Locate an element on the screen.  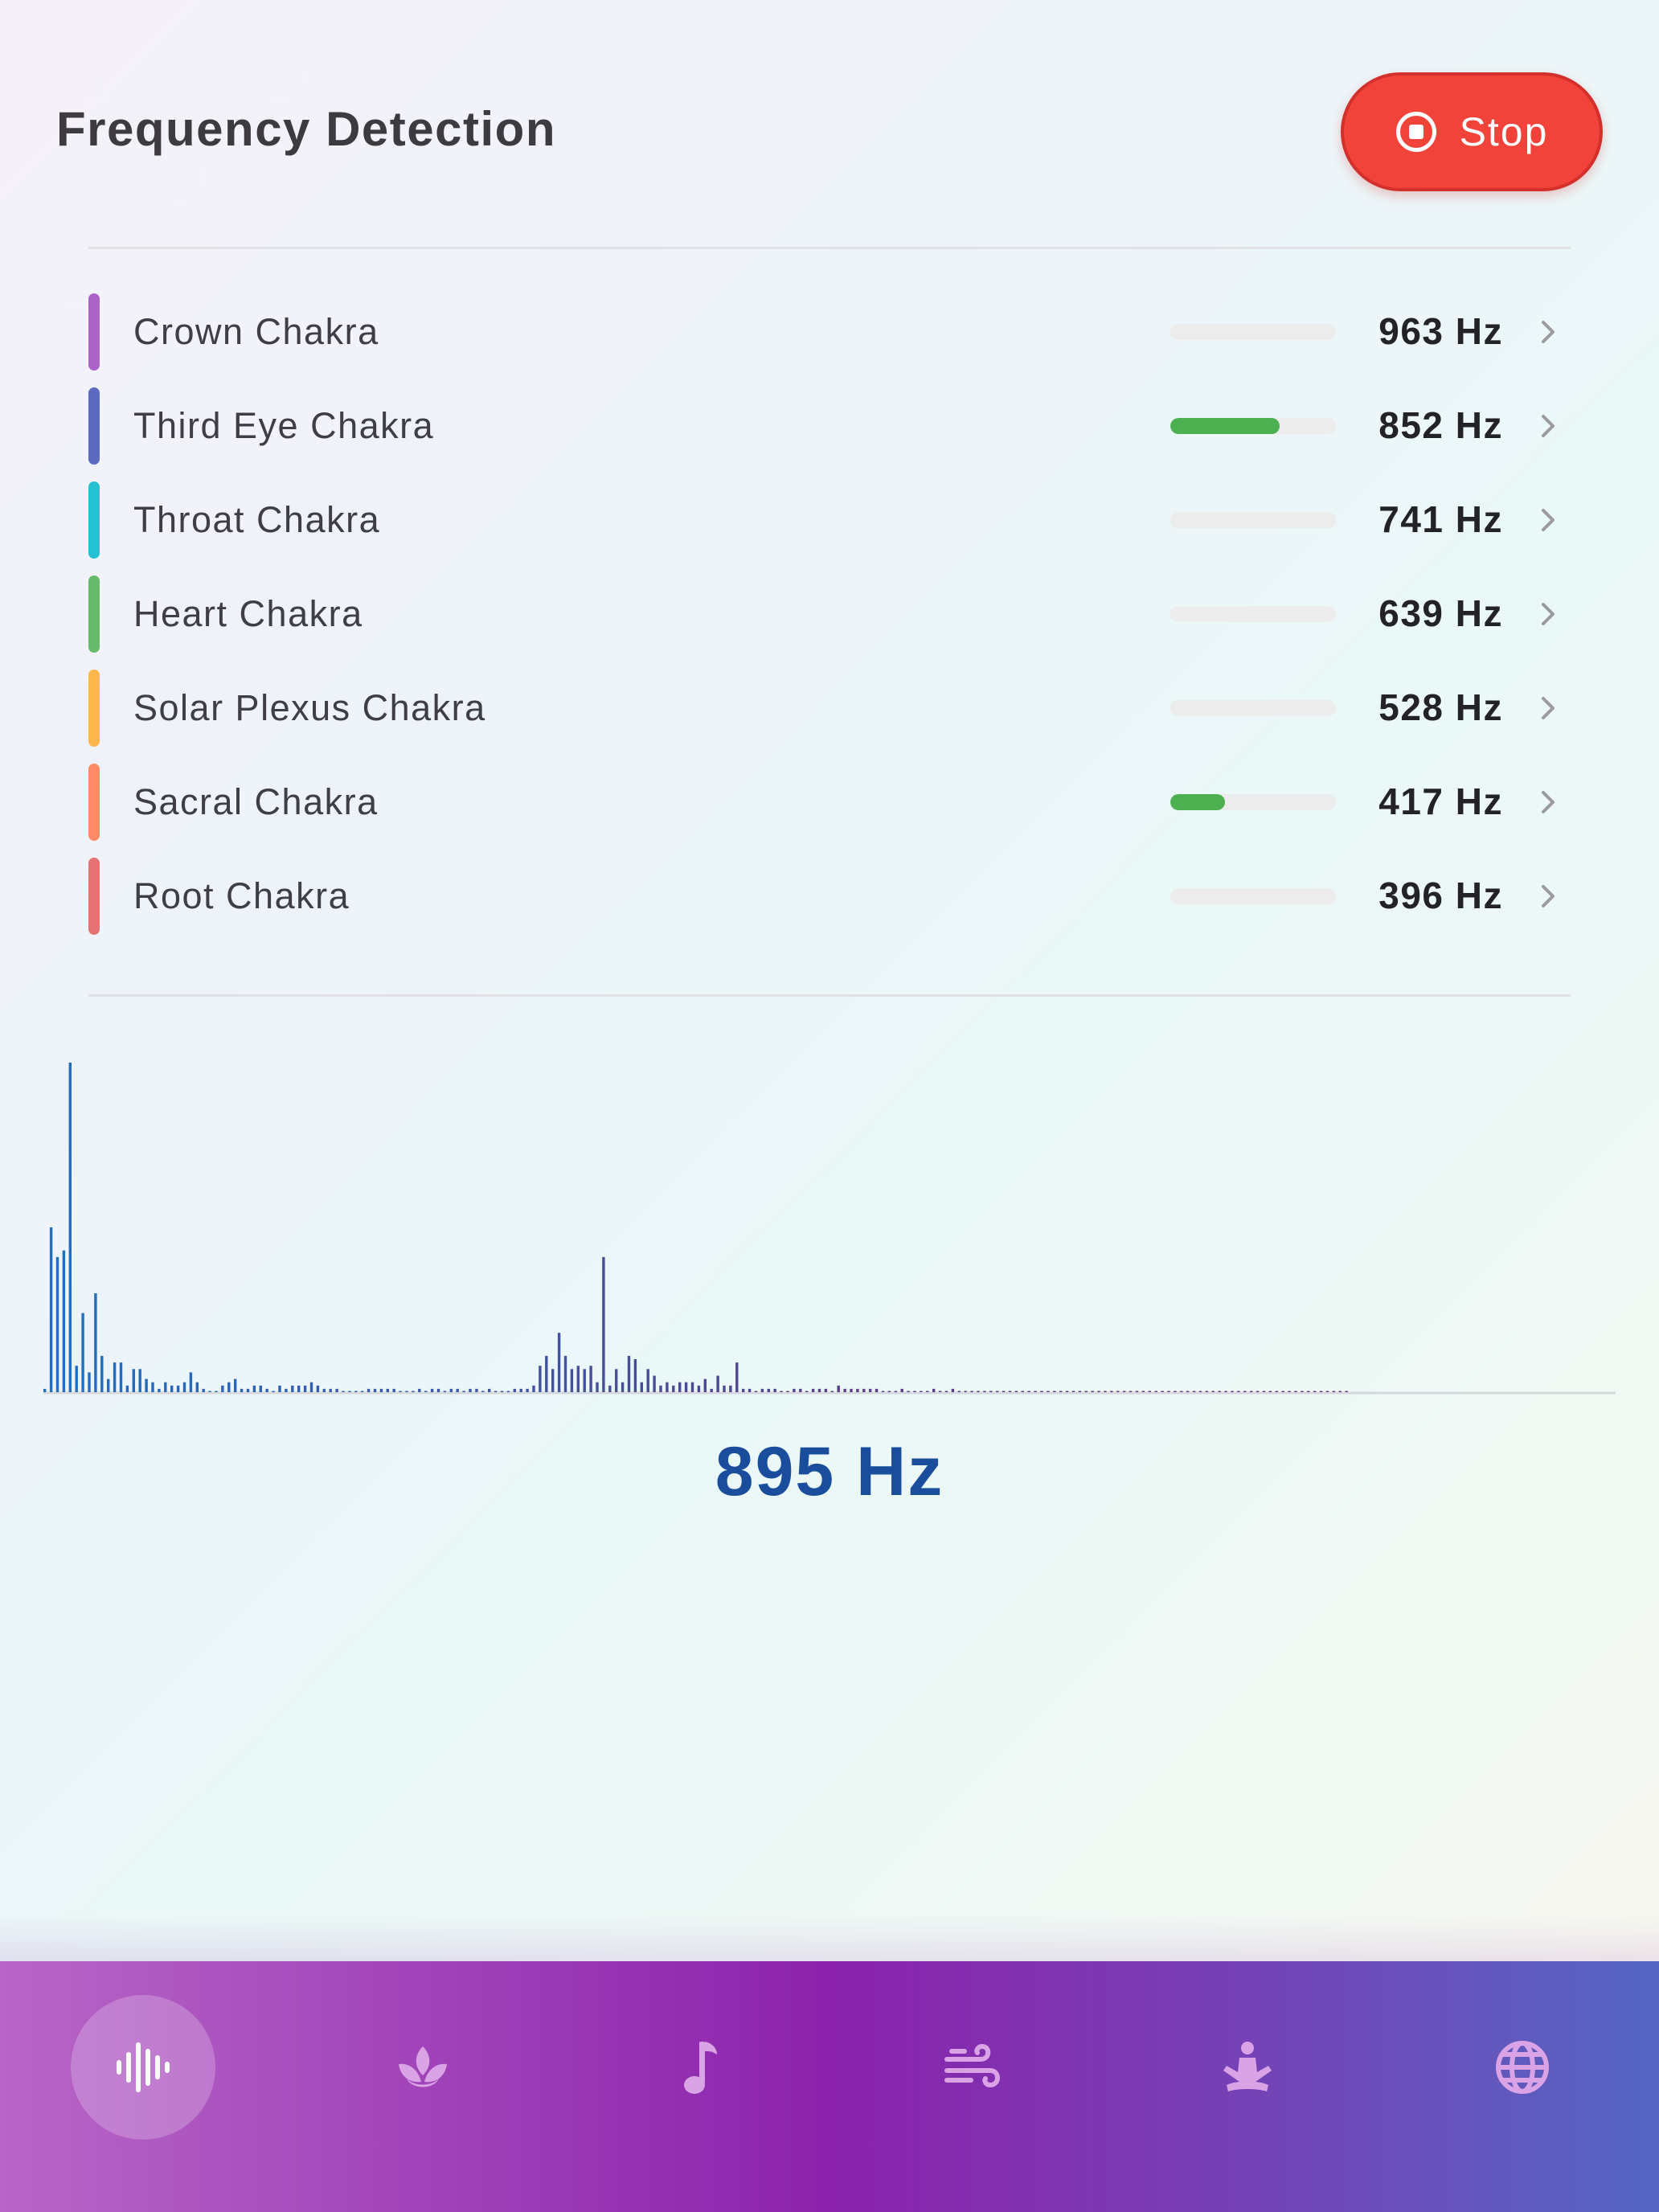
chakra-level-fill is located at coordinates (1225, 426).